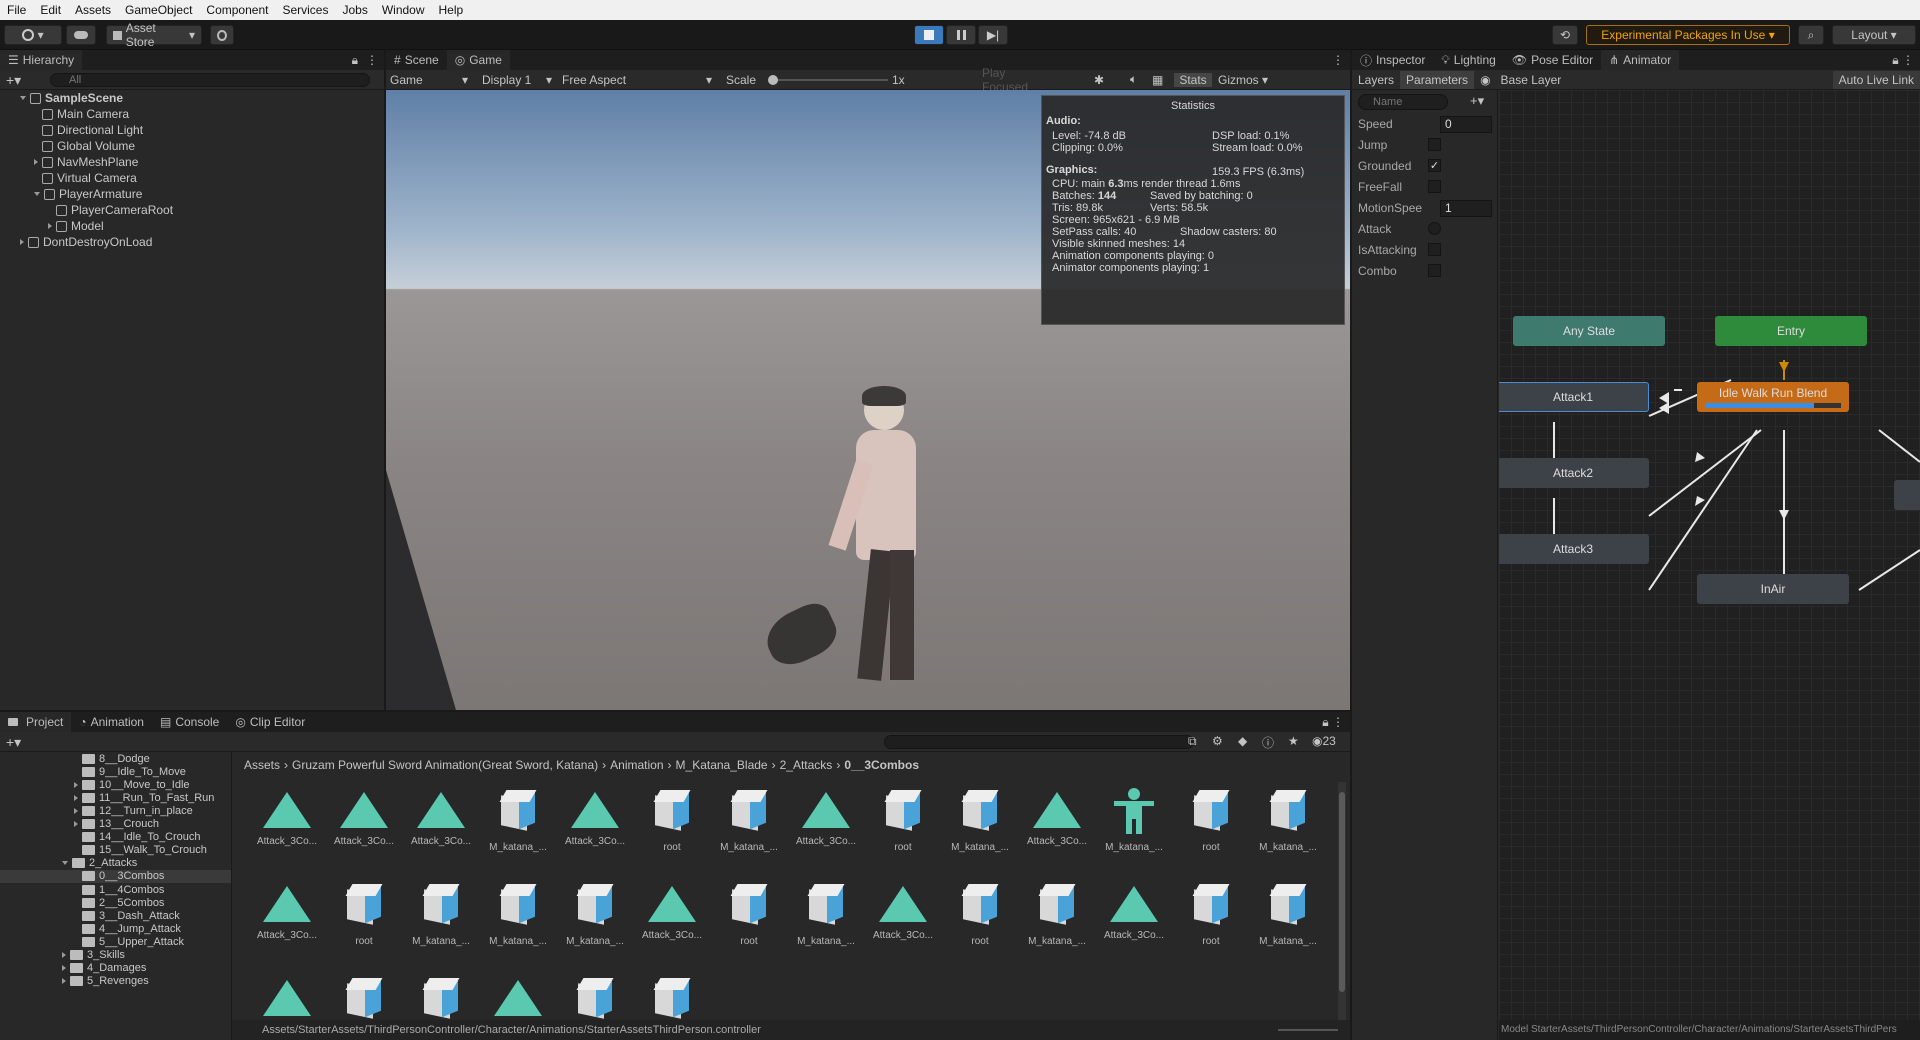 Image resolution: width=1920 pixels, height=1040 pixels. Describe the element at coordinates (354, 10) in the screenshot. I see `menu-item-jobs: Jobs` at that location.